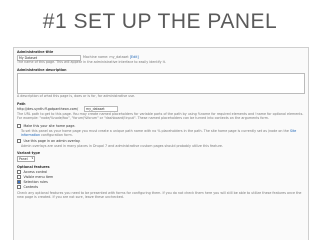 Image resolution: width=320 pixels, height=240 pixels. What do you see at coordinates (42, 70) in the screenshot?
I see `admin-description-label: Administrative description` at bounding box center [42, 70].